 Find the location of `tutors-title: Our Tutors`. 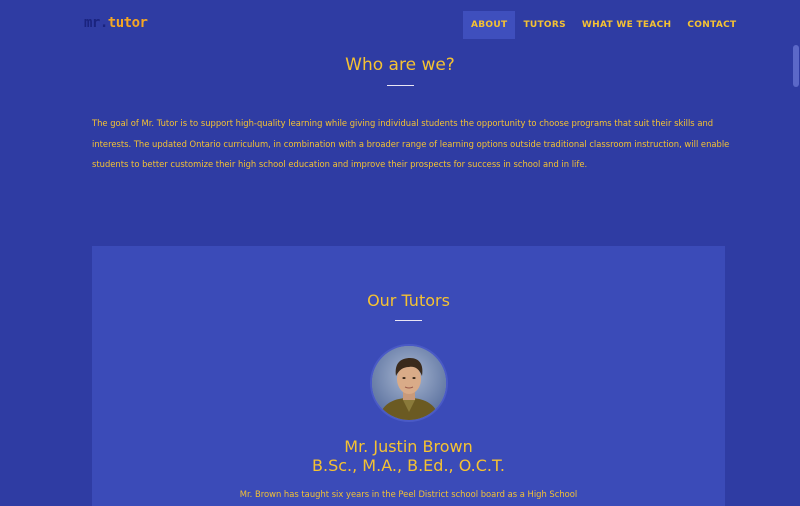

tutors-title: Our Tutors is located at coordinates (408, 300).